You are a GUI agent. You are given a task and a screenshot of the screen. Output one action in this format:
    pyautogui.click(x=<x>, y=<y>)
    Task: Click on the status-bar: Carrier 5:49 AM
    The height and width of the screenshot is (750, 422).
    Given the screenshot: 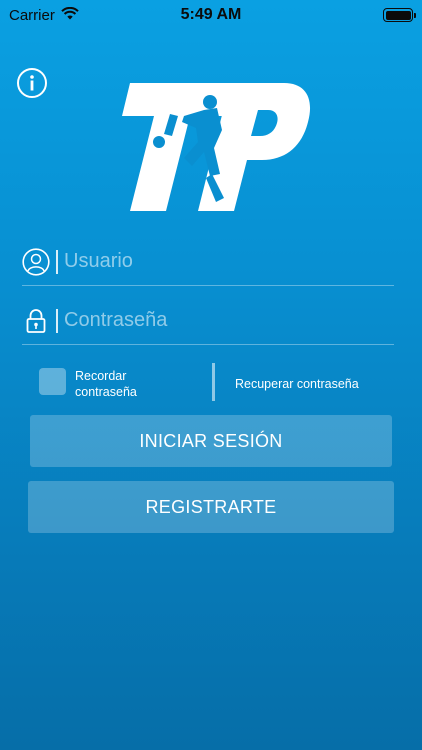 What is the action you would take?
    pyautogui.click(x=211, y=15)
    